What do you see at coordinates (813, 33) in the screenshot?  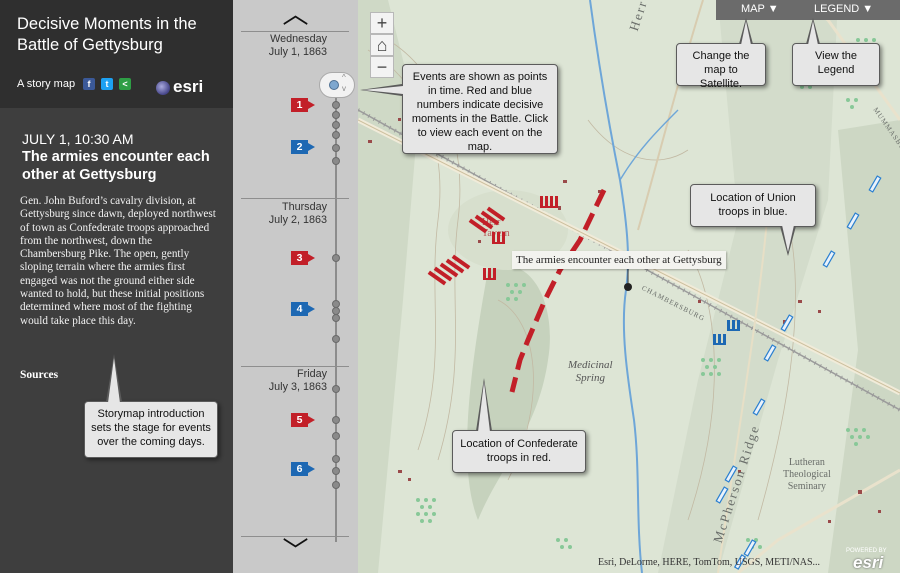 I see `callout-legend-pointer-fill` at bounding box center [813, 33].